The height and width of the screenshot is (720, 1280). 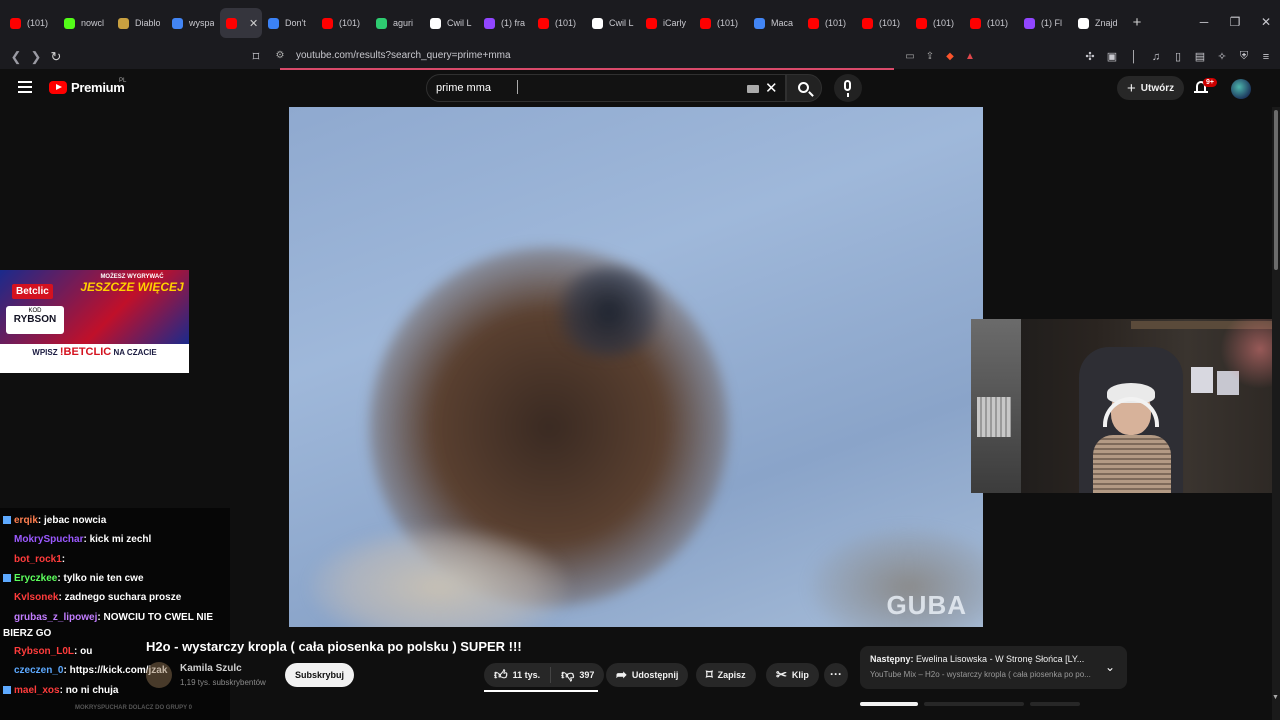 What do you see at coordinates (731, 675) in the screenshot?
I see `save-label: Zapisz` at bounding box center [731, 675].